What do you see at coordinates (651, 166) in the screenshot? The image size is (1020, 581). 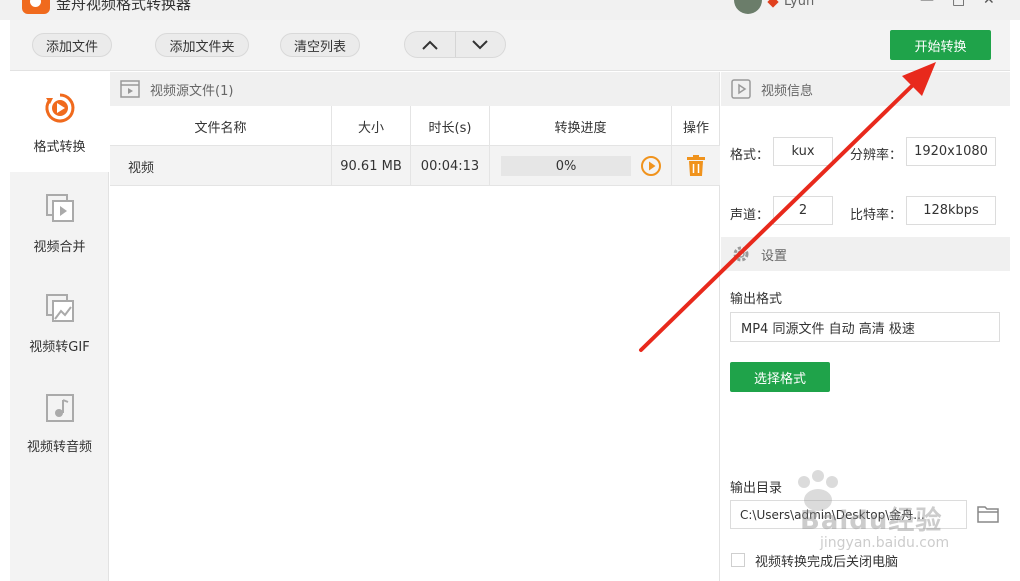 I see `play-icon` at bounding box center [651, 166].